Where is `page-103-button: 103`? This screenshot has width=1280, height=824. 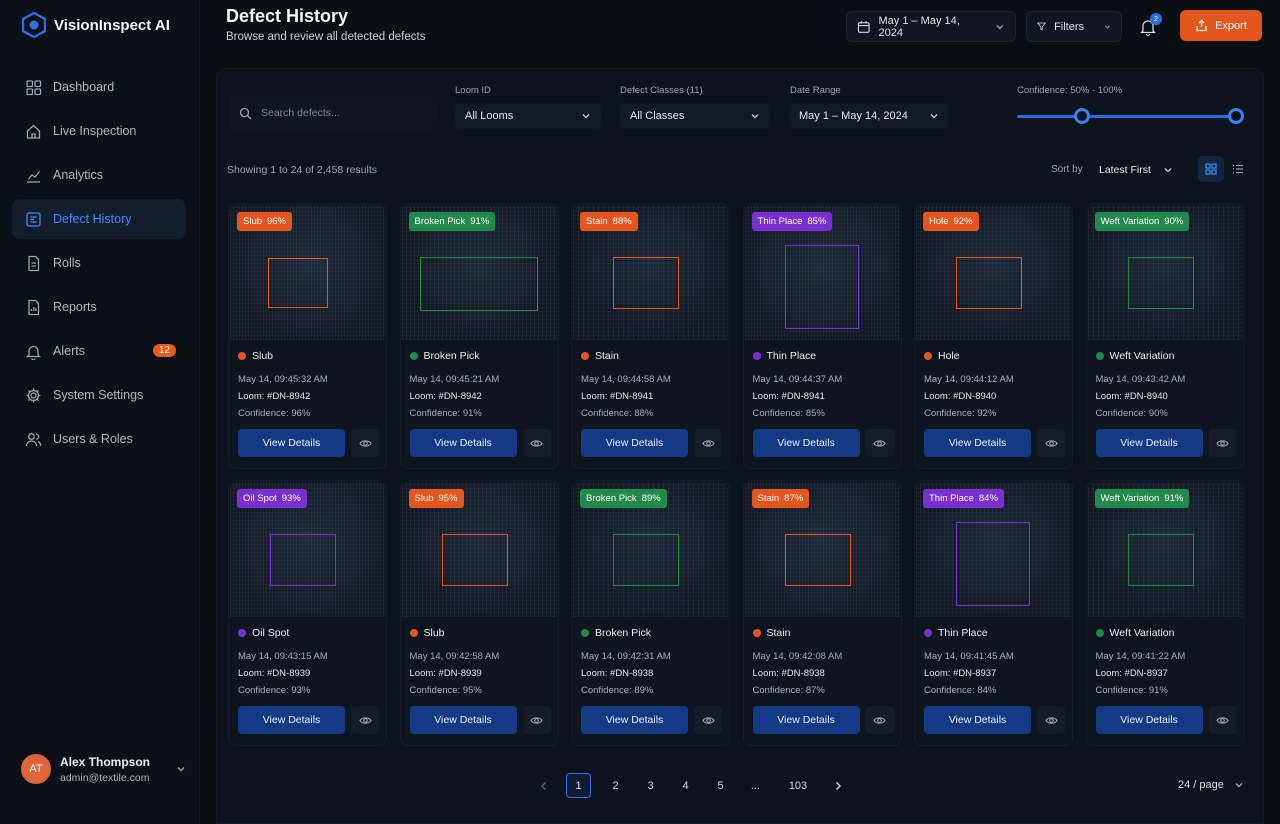
page-103-button: 103 is located at coordinates (798, 785).